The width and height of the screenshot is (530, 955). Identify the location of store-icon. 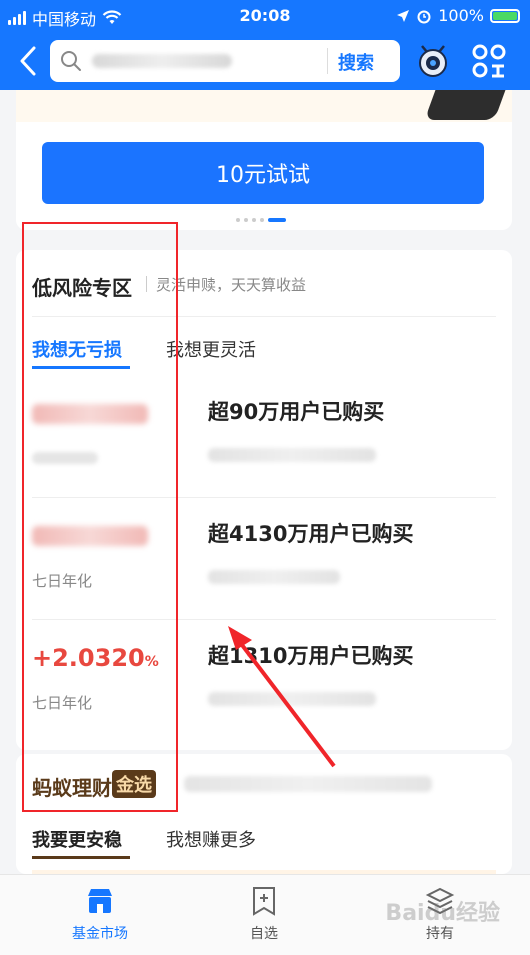
(100, 901).